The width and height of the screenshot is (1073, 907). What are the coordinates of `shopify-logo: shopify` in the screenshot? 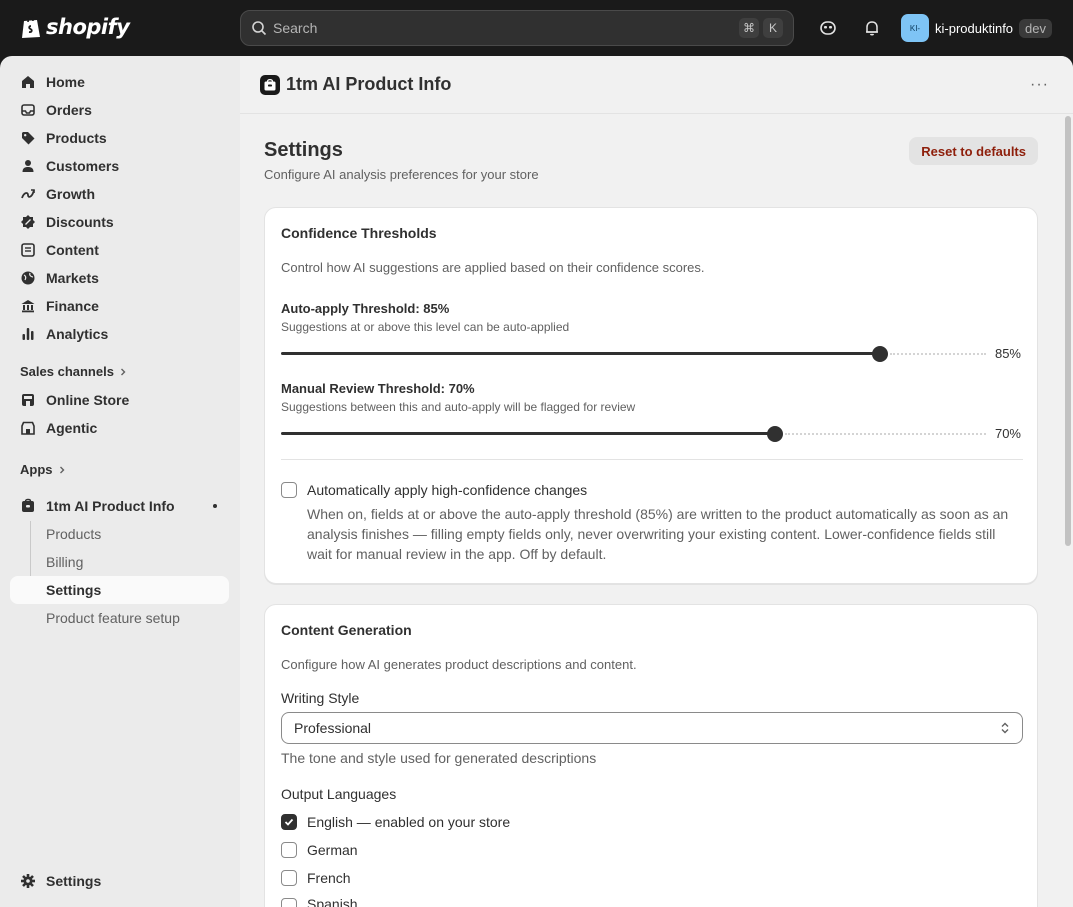 It's located at (75, 27).